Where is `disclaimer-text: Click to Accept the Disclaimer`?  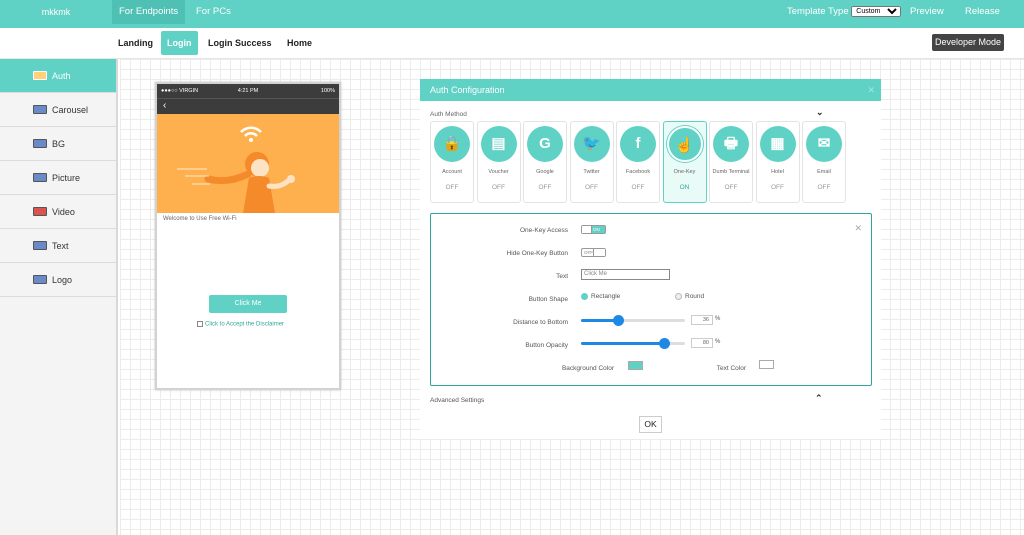 disclaimer-text: Click to Accept the Disclaimer is located at coordinates (245, 324).